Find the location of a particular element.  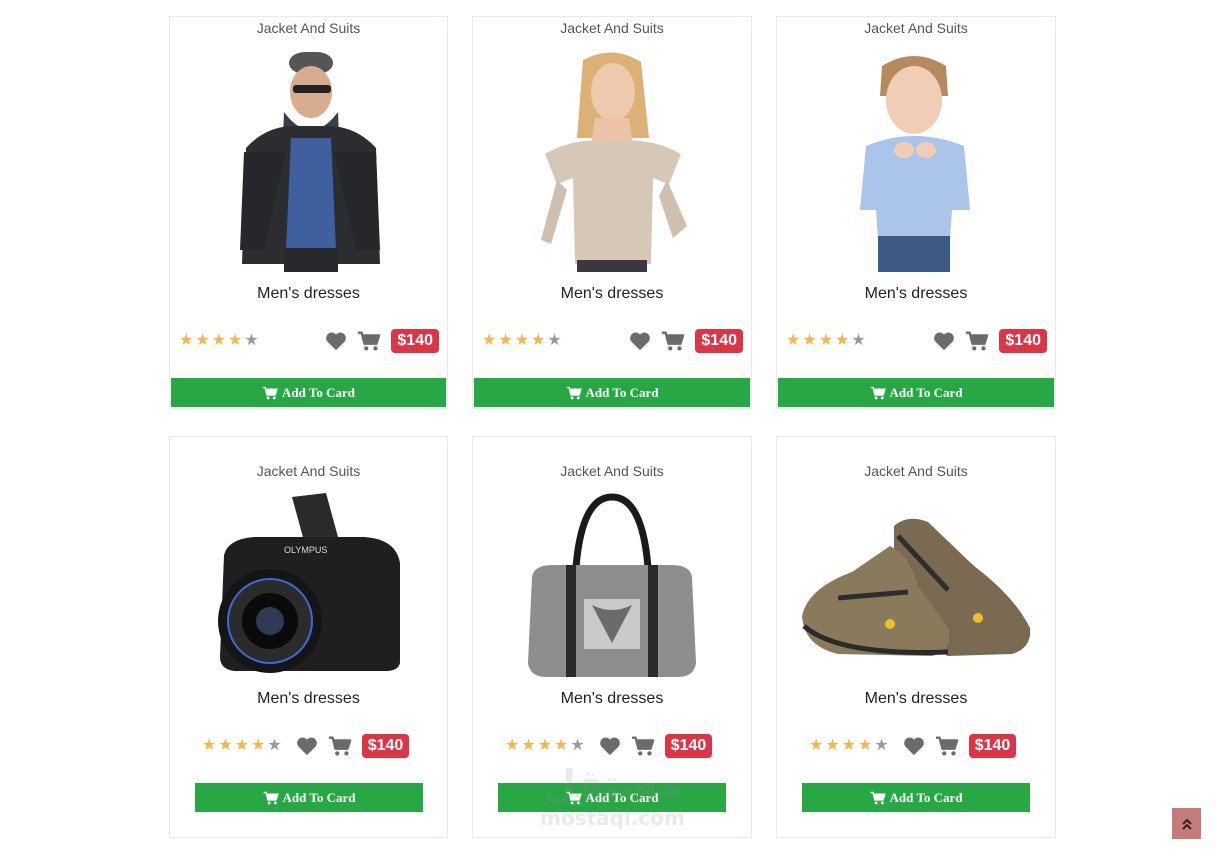

svg-text: OLYMPUS is located at coordinates (305, 550).